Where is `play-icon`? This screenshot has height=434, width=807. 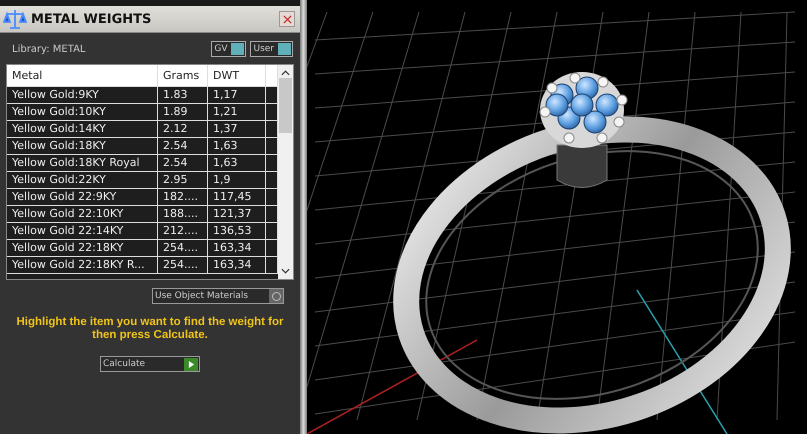 play-icon is located at coordinates (191, 364).